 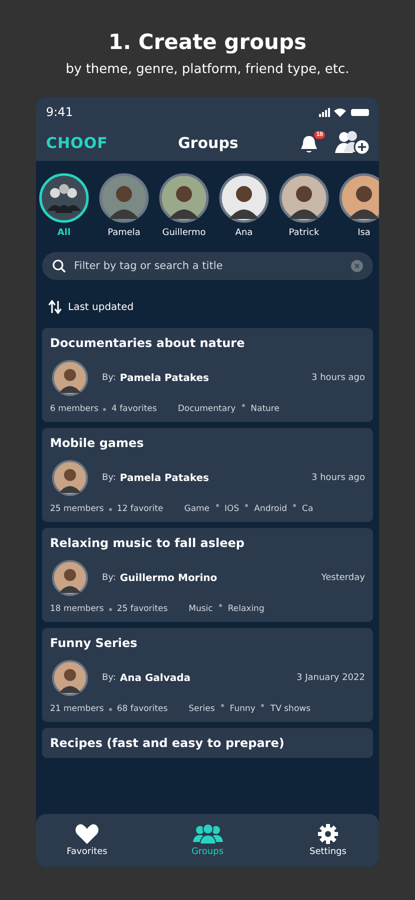 What do you see at coordinates (208, 69) in the screenshot?
I see `page-subtitle: by theme, genre, platform, friend type, etc.` at bounding box center [208, 69].